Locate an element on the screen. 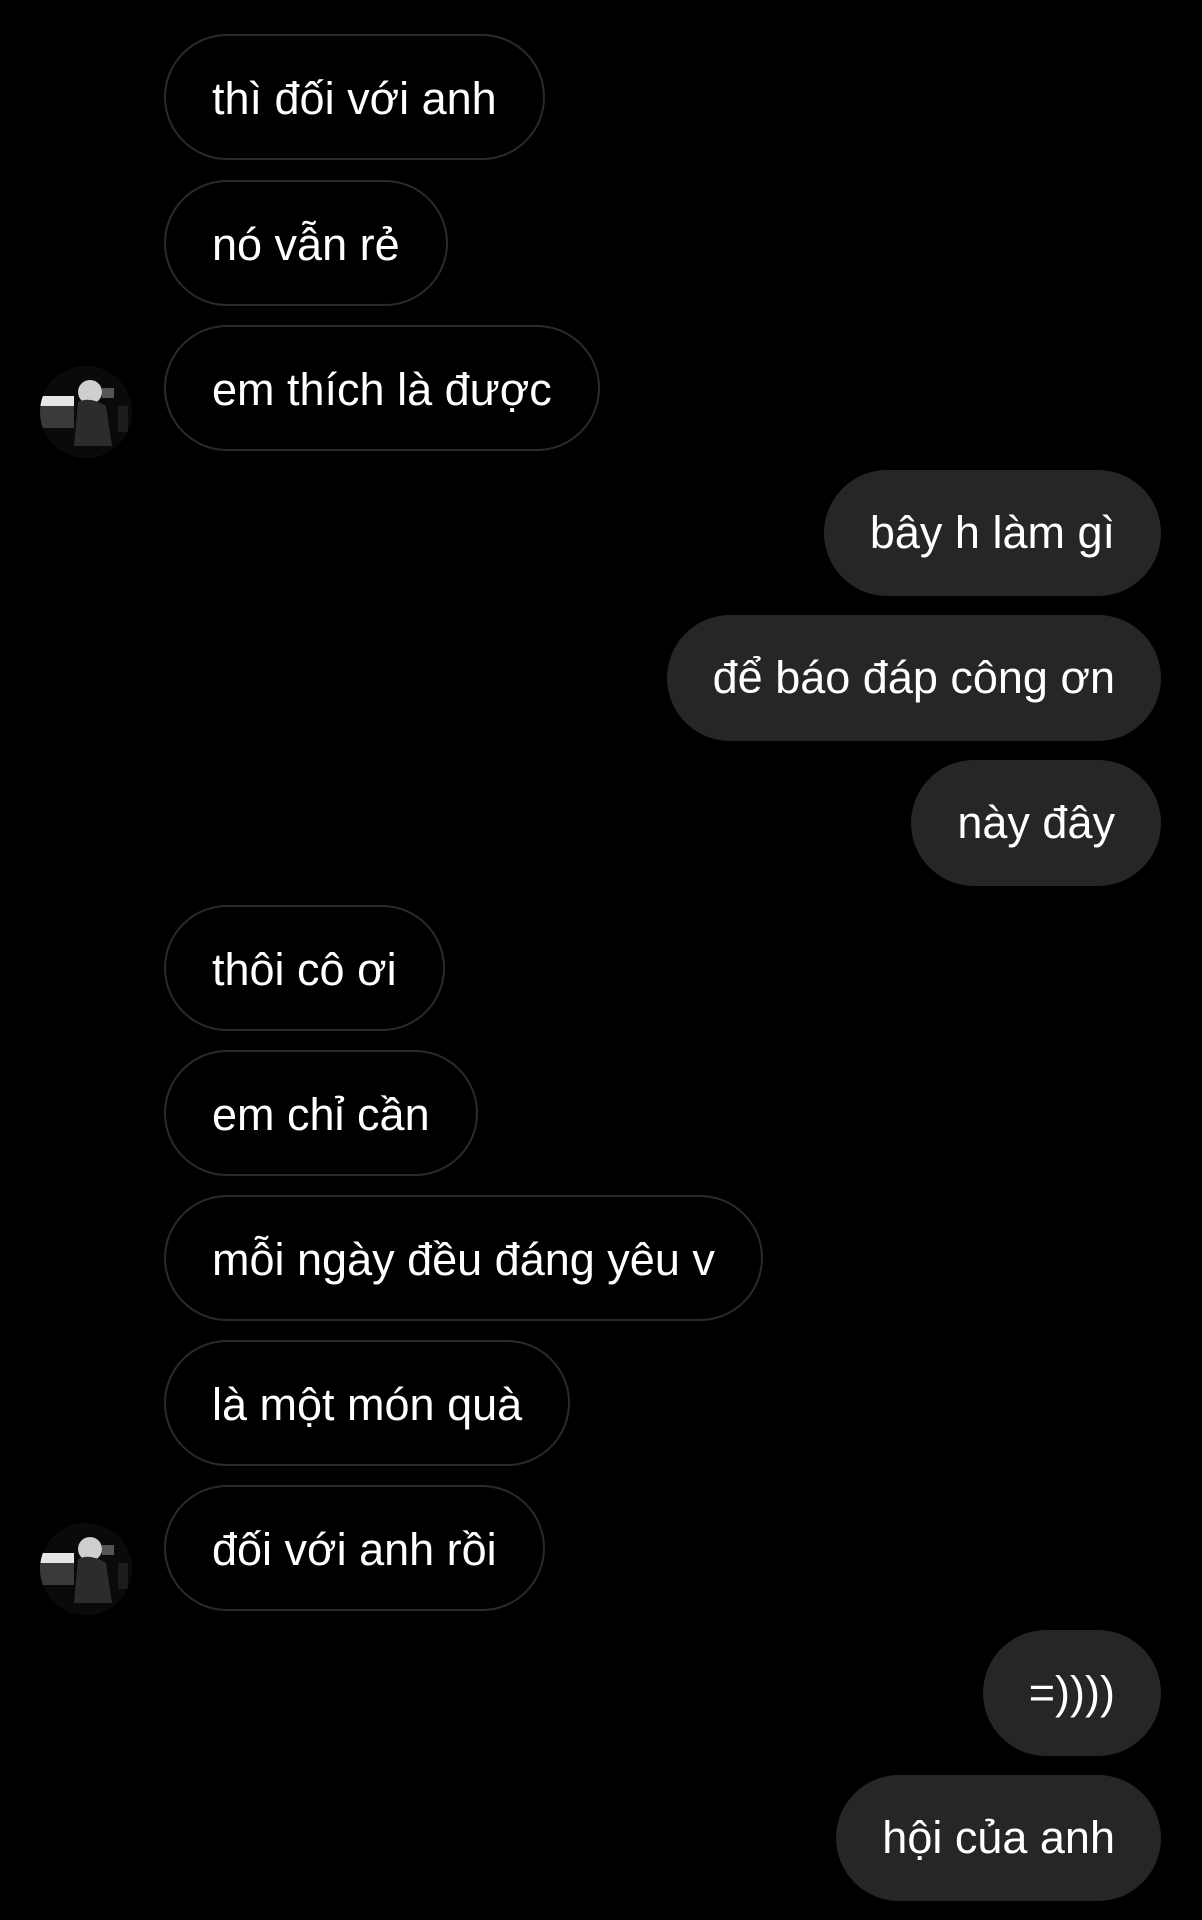 The height and width of the screenshot is (1920, 1202). outgoing-message-bubble: này đây is located at coordinates (1036, 823).